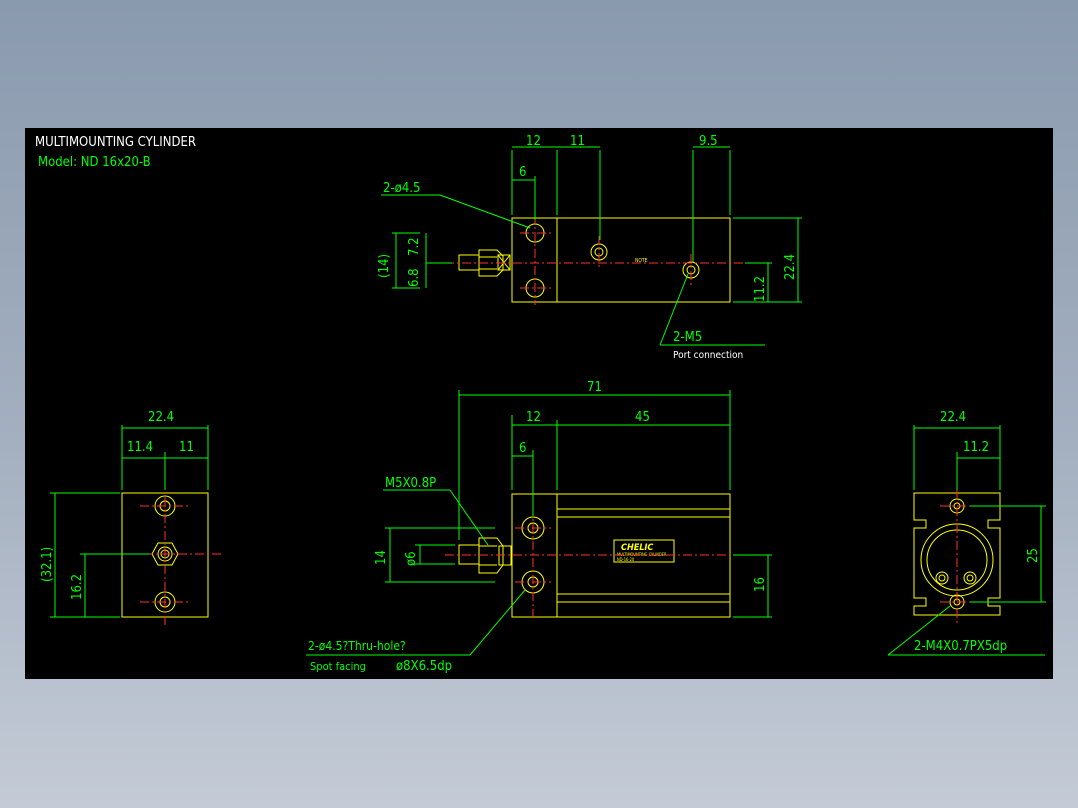 Image resolution: width=1078 pixels, height=808 pixels. What do you see at coordinates (966, 533) in the screenshot?
I see `right-view: 22.4 11.2 25 2-M4X0.7PX5dp` at bounding box center [966, 533].